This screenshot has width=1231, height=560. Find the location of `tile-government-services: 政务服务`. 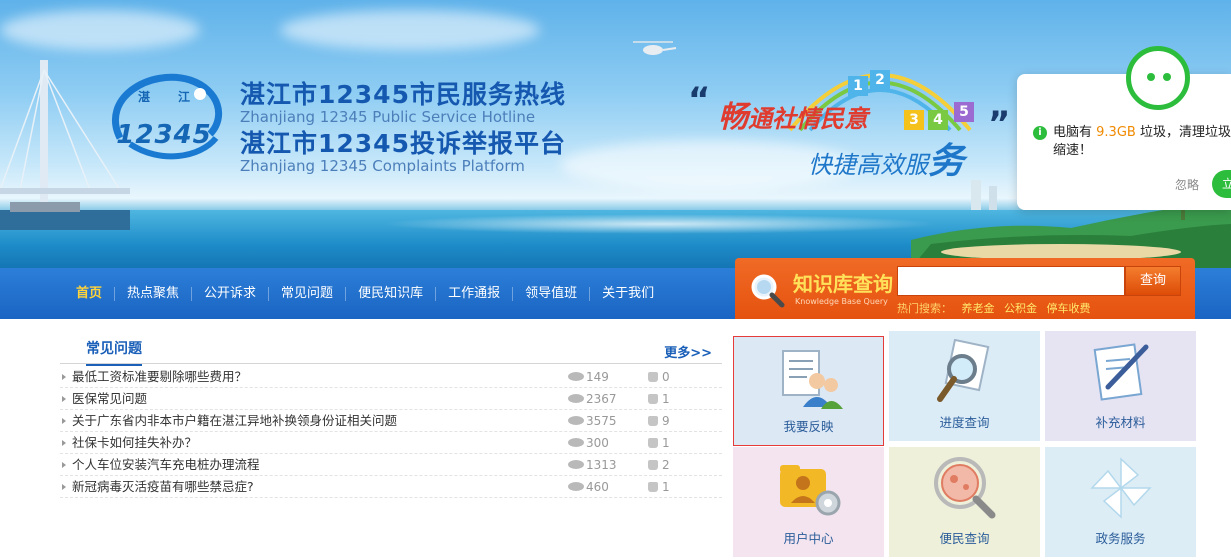

tile-government-services: 政务服务 is located at coordinates (1120, 502).